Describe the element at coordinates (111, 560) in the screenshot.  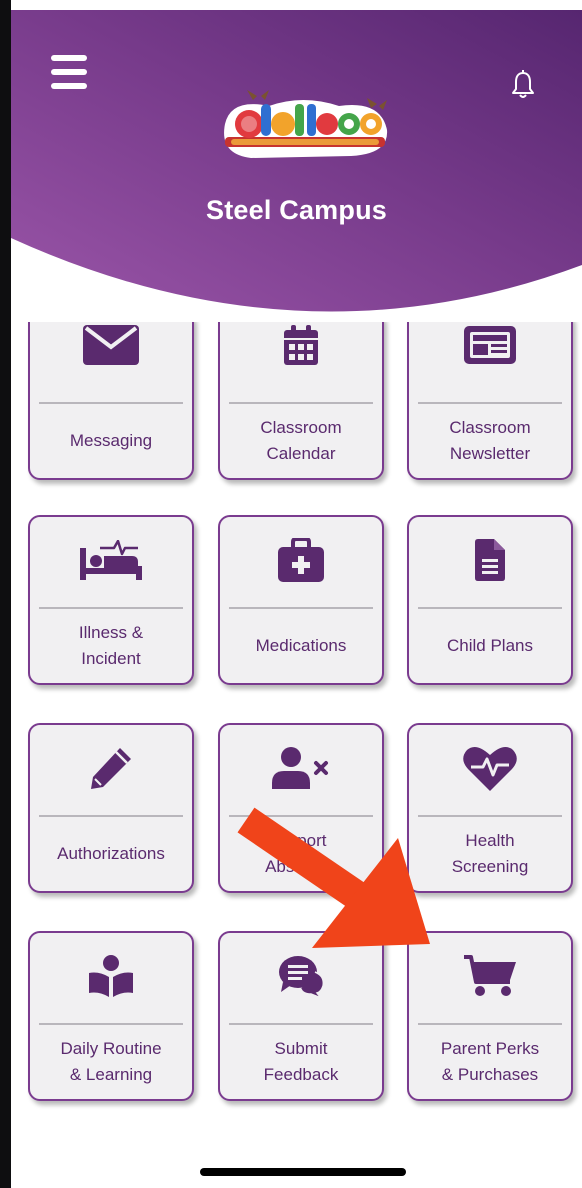
I see `bed-heartbeat-icon` at that location.